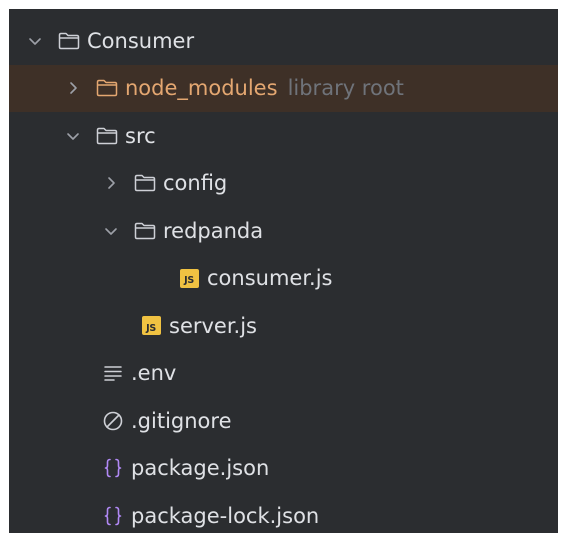  What do you see at coordinates (213, 230) in the screenshot?
I see `tree-item-label: redpanda` at bounding box center [213, 230].